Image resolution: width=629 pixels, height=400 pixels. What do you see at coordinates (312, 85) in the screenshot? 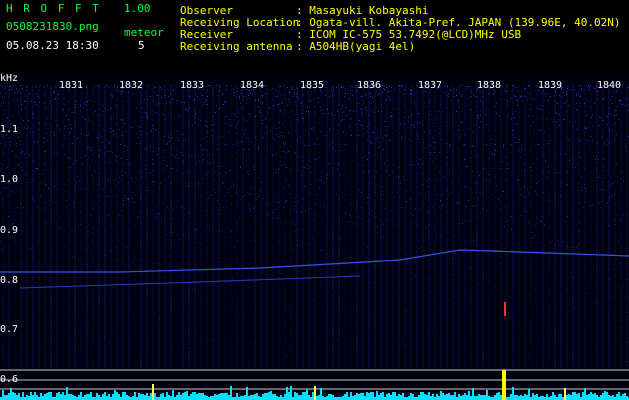
I see `x-tick-label: 1835` at bounding box center [312, 85].